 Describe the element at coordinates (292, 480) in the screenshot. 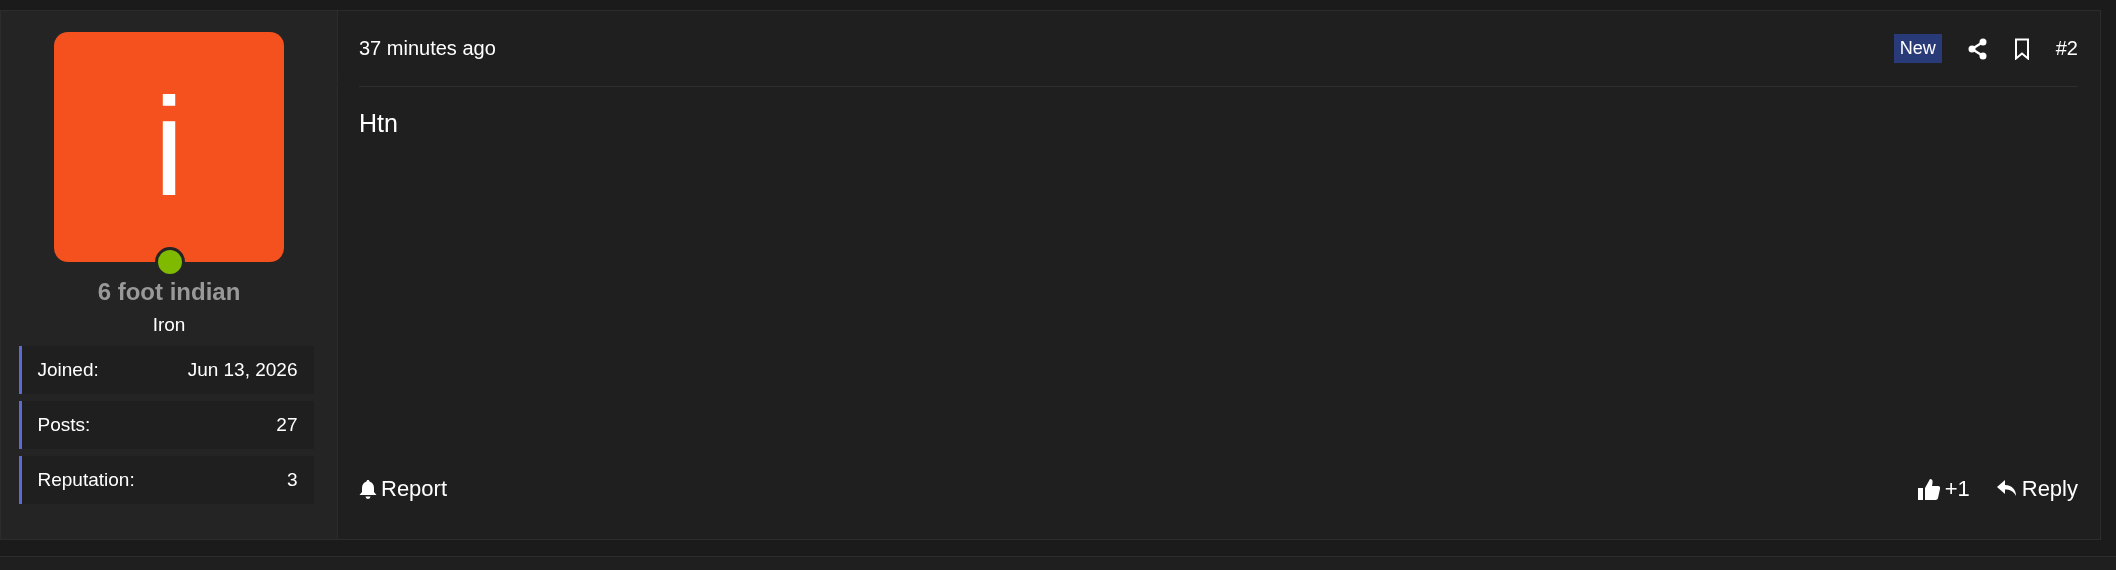

I see `stat-value: 3` at that location.